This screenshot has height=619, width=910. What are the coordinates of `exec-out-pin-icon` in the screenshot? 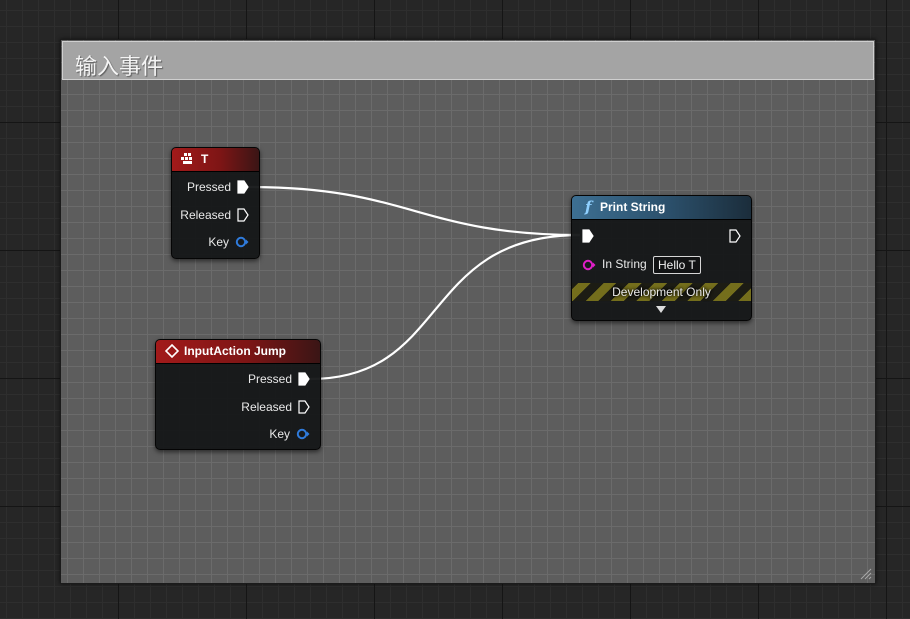 It's located at (735, 236).